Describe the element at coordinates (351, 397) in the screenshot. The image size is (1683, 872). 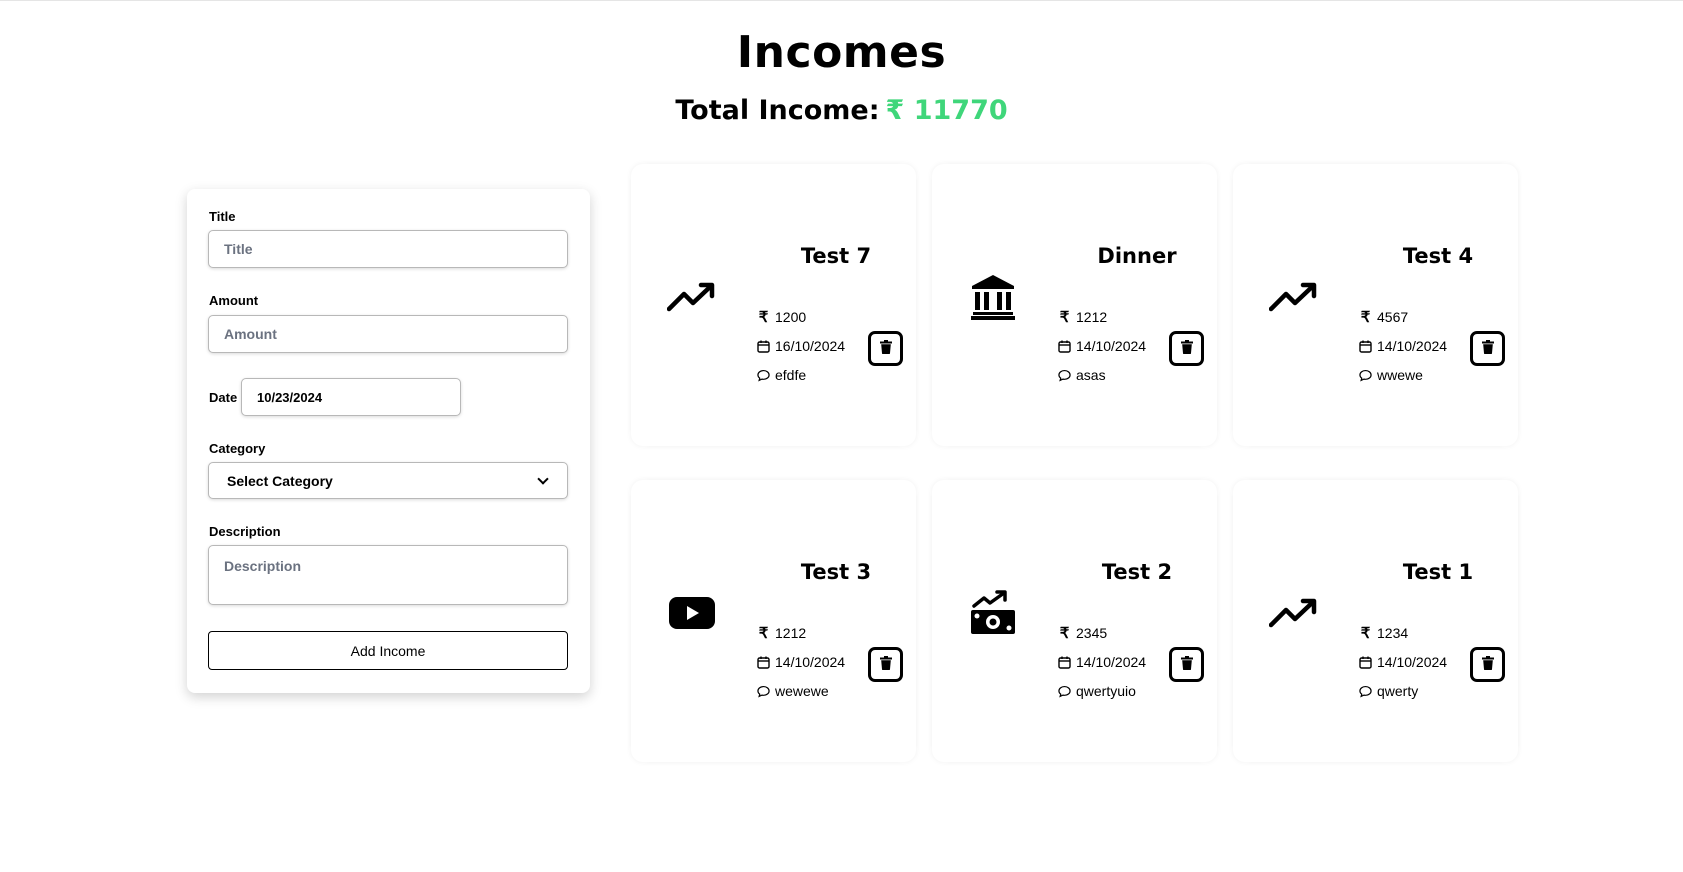
I see `date-input: 10/23/2024` at that location.